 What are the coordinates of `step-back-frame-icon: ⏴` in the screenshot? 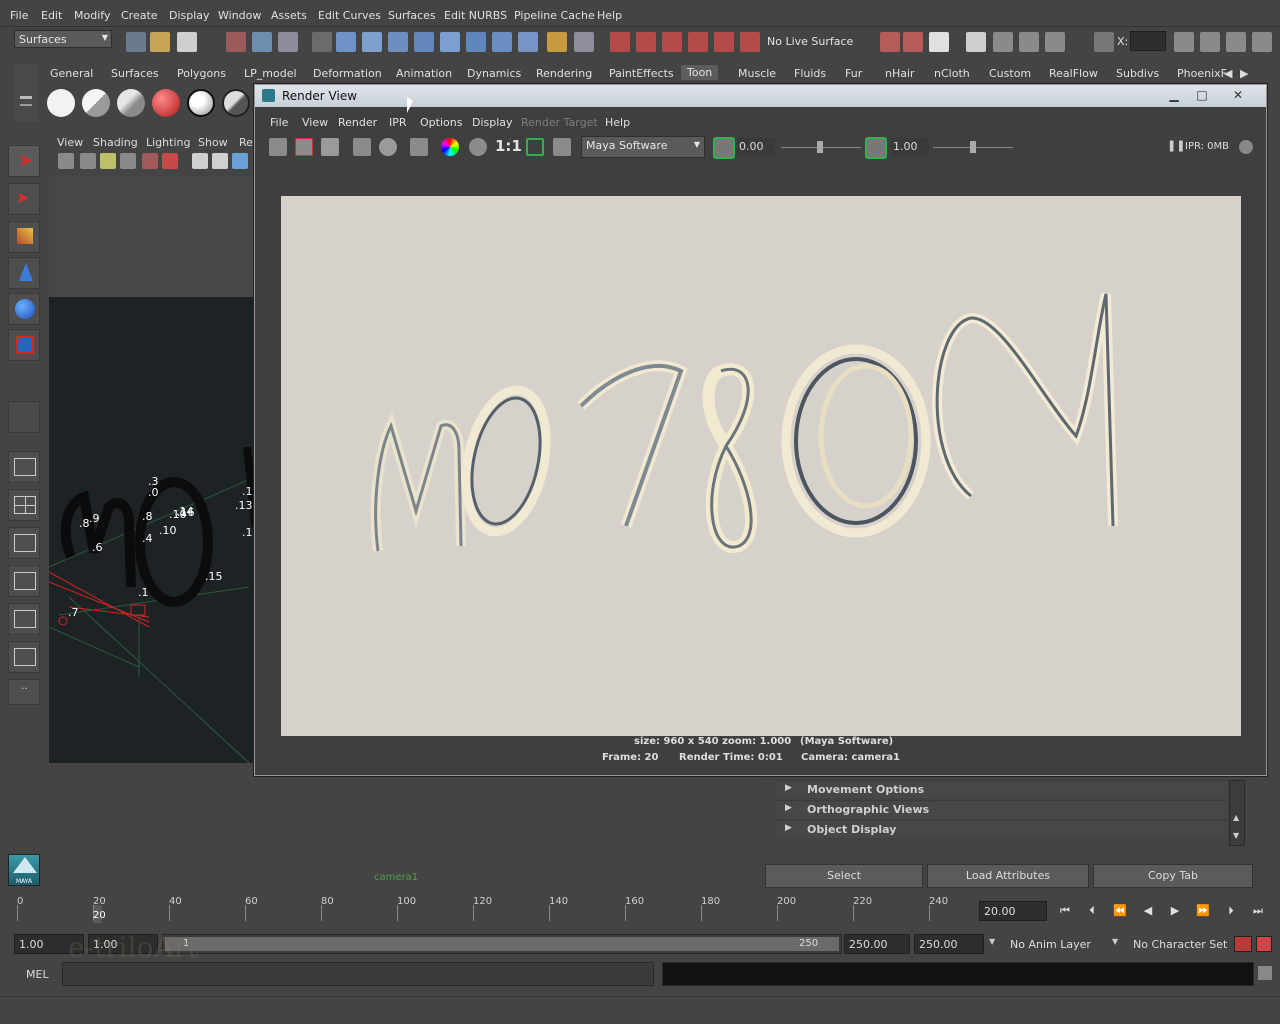 It's located at (1092, 912).